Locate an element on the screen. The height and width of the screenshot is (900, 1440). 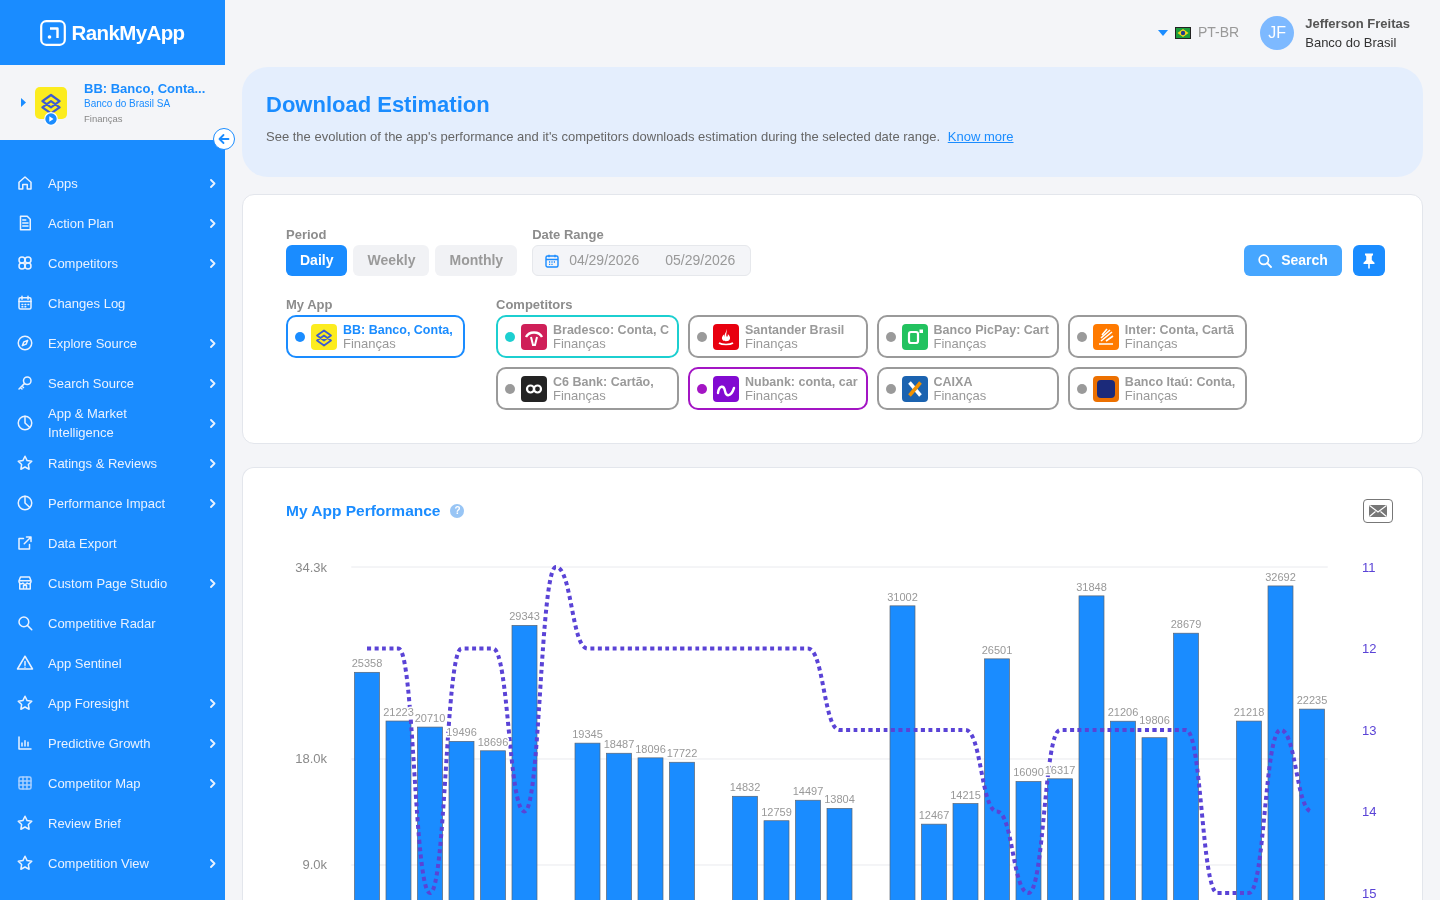
app-chip: Banco PicPay: Cart Finanças is located at coordinates (967, 336).